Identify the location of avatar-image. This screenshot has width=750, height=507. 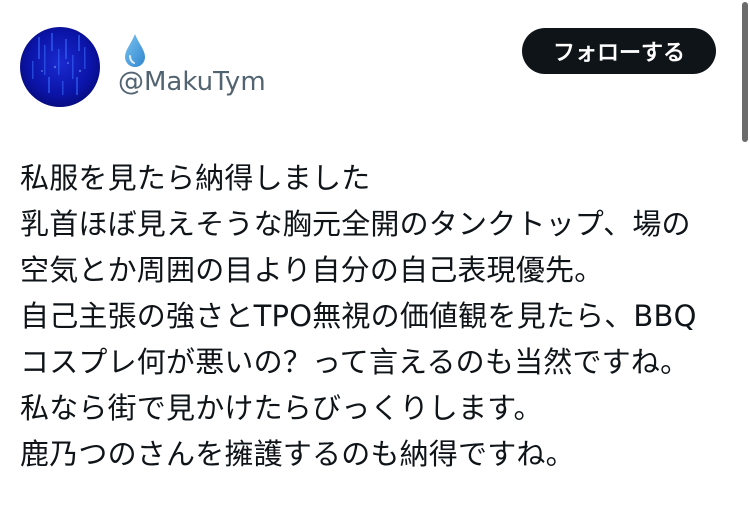
(60, 67).